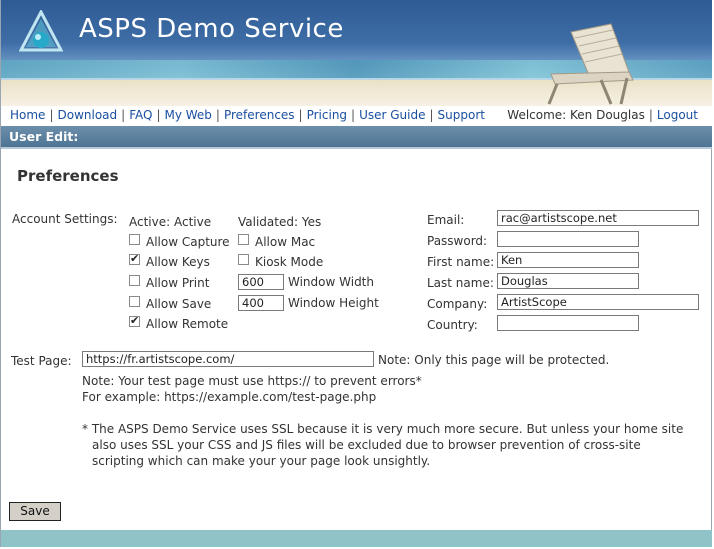 The width and height of the screenshot is (714, 549). I want to click on allow-save-checkbox, so click(134, 301).